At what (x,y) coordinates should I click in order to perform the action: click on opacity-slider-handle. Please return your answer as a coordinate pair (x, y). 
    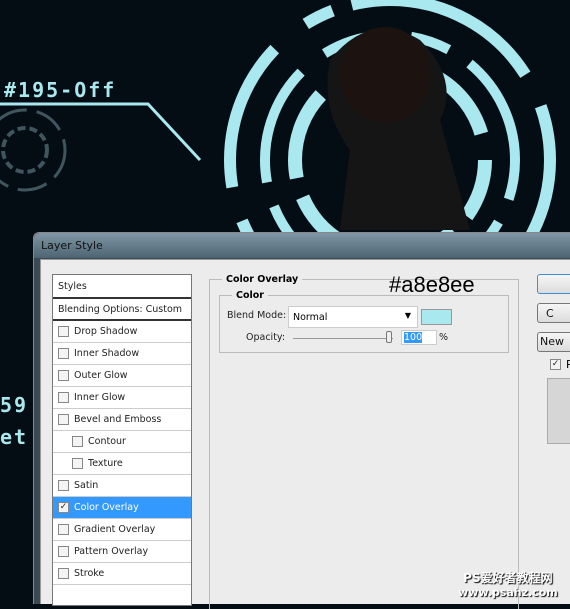
    Looking at the image, I should click on (389, 337).